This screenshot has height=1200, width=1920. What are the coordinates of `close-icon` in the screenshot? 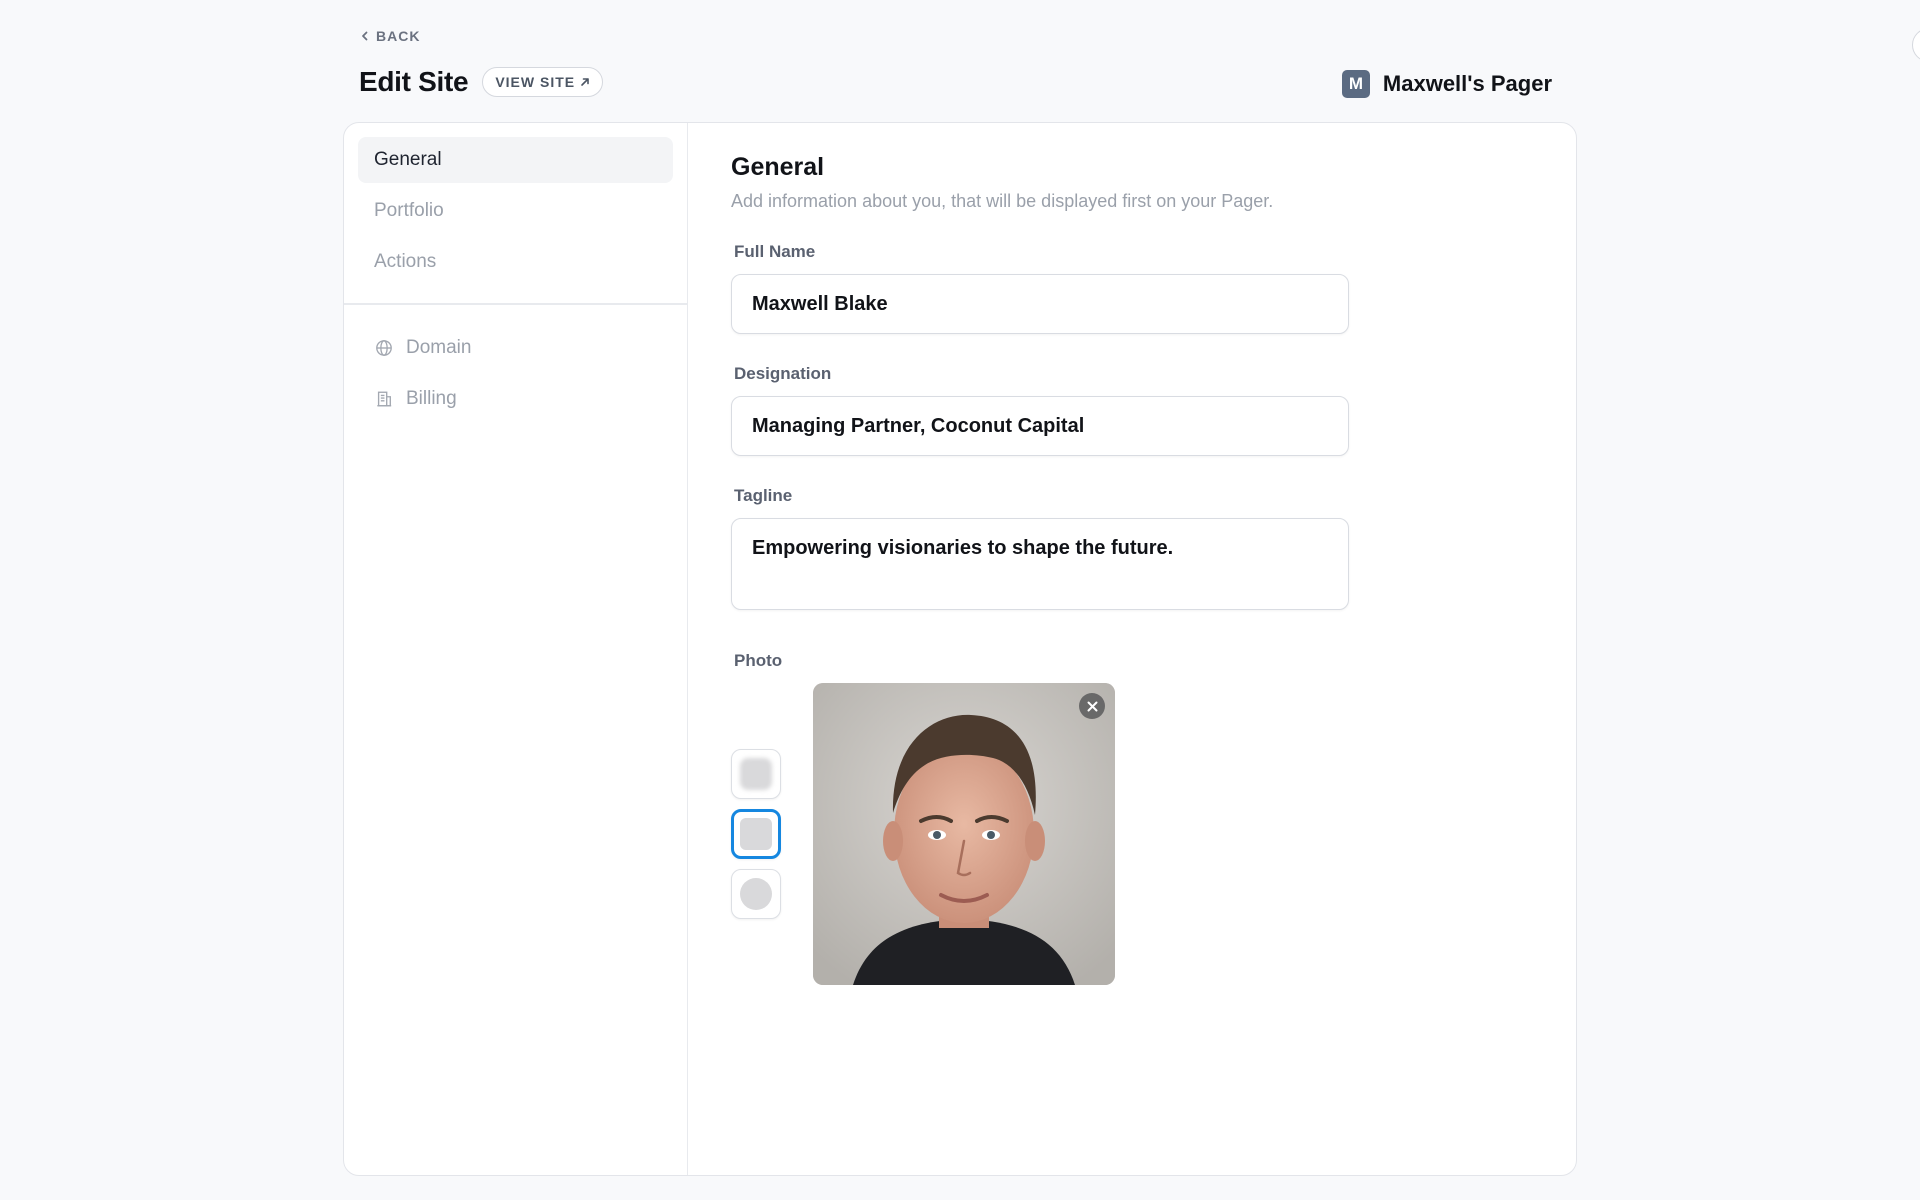 It's located at (1092, 706).